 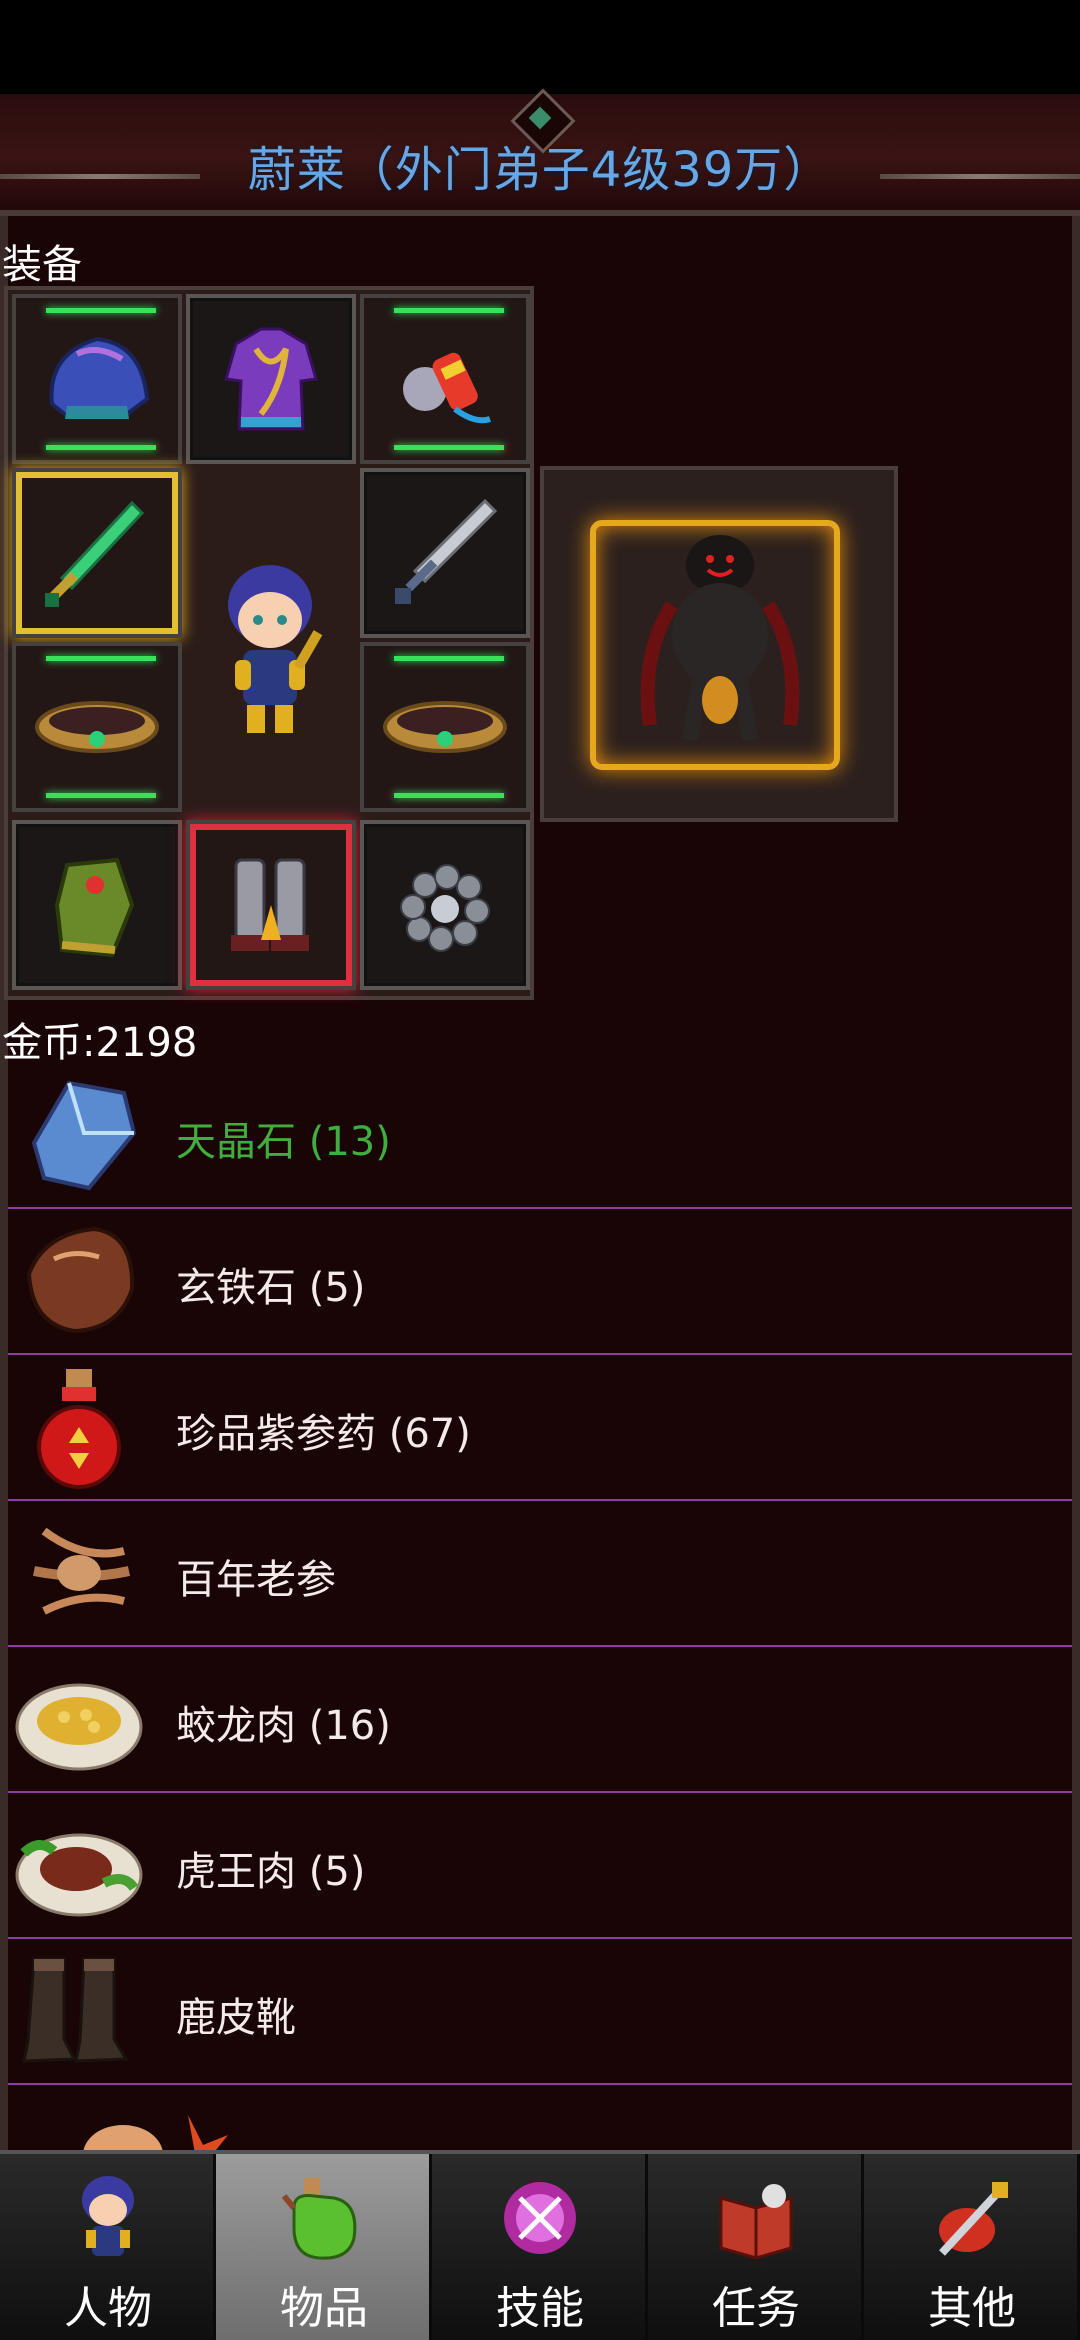 I want to click on tab-label: 技能, so click(x=540, y=2308).